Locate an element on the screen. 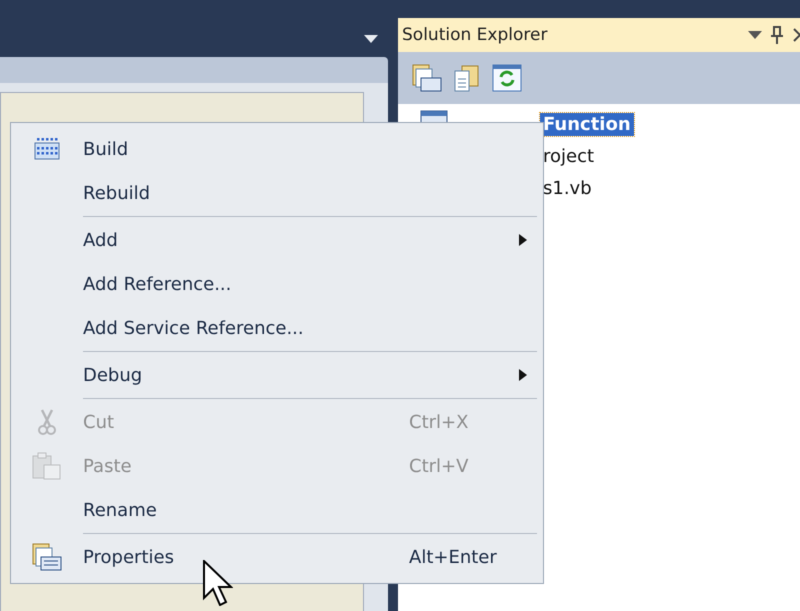 The image size is (800, 611). menu-item: Rename is located at coordinates (277, 510).